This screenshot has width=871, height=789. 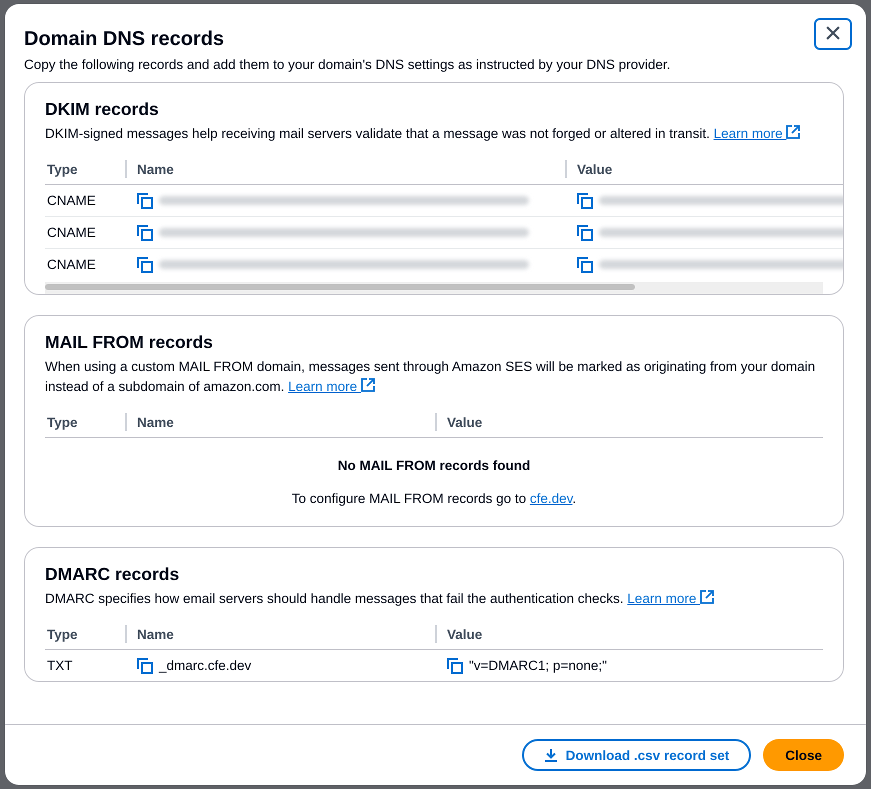 I want to click on download-button: Download .csv record set, so click(x=637, y=755).